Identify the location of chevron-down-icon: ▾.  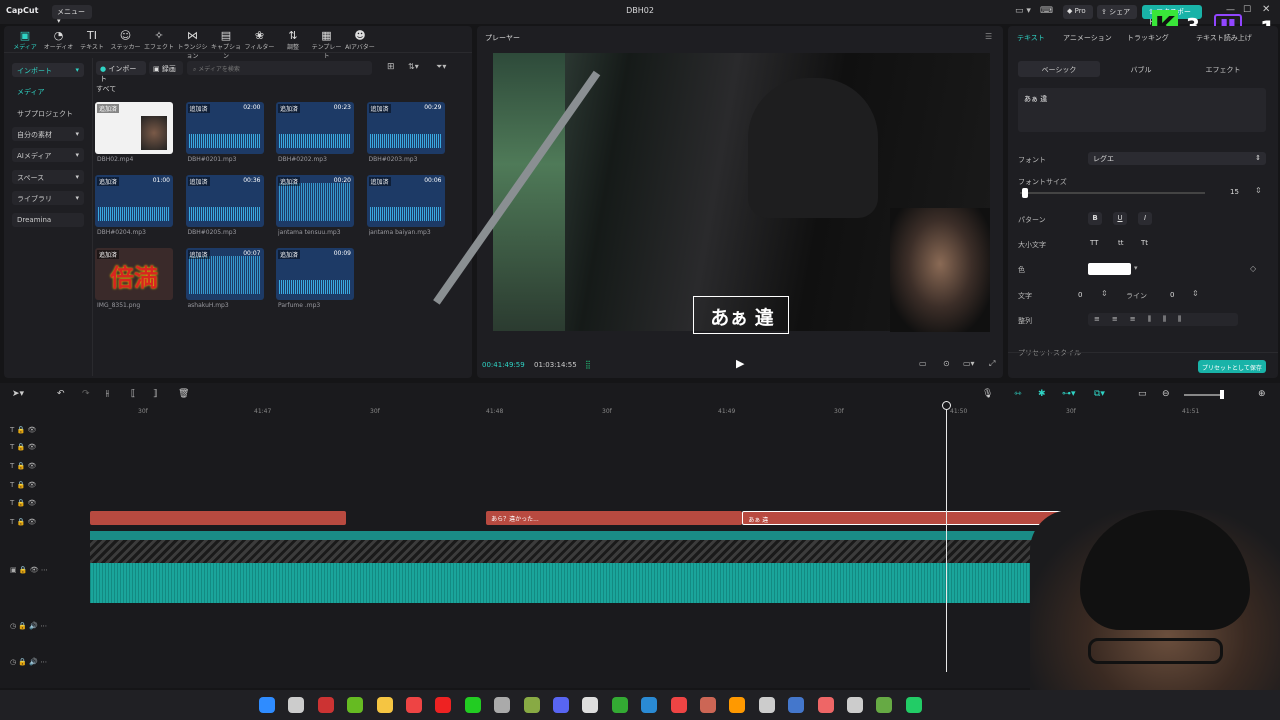
(1136, 268).